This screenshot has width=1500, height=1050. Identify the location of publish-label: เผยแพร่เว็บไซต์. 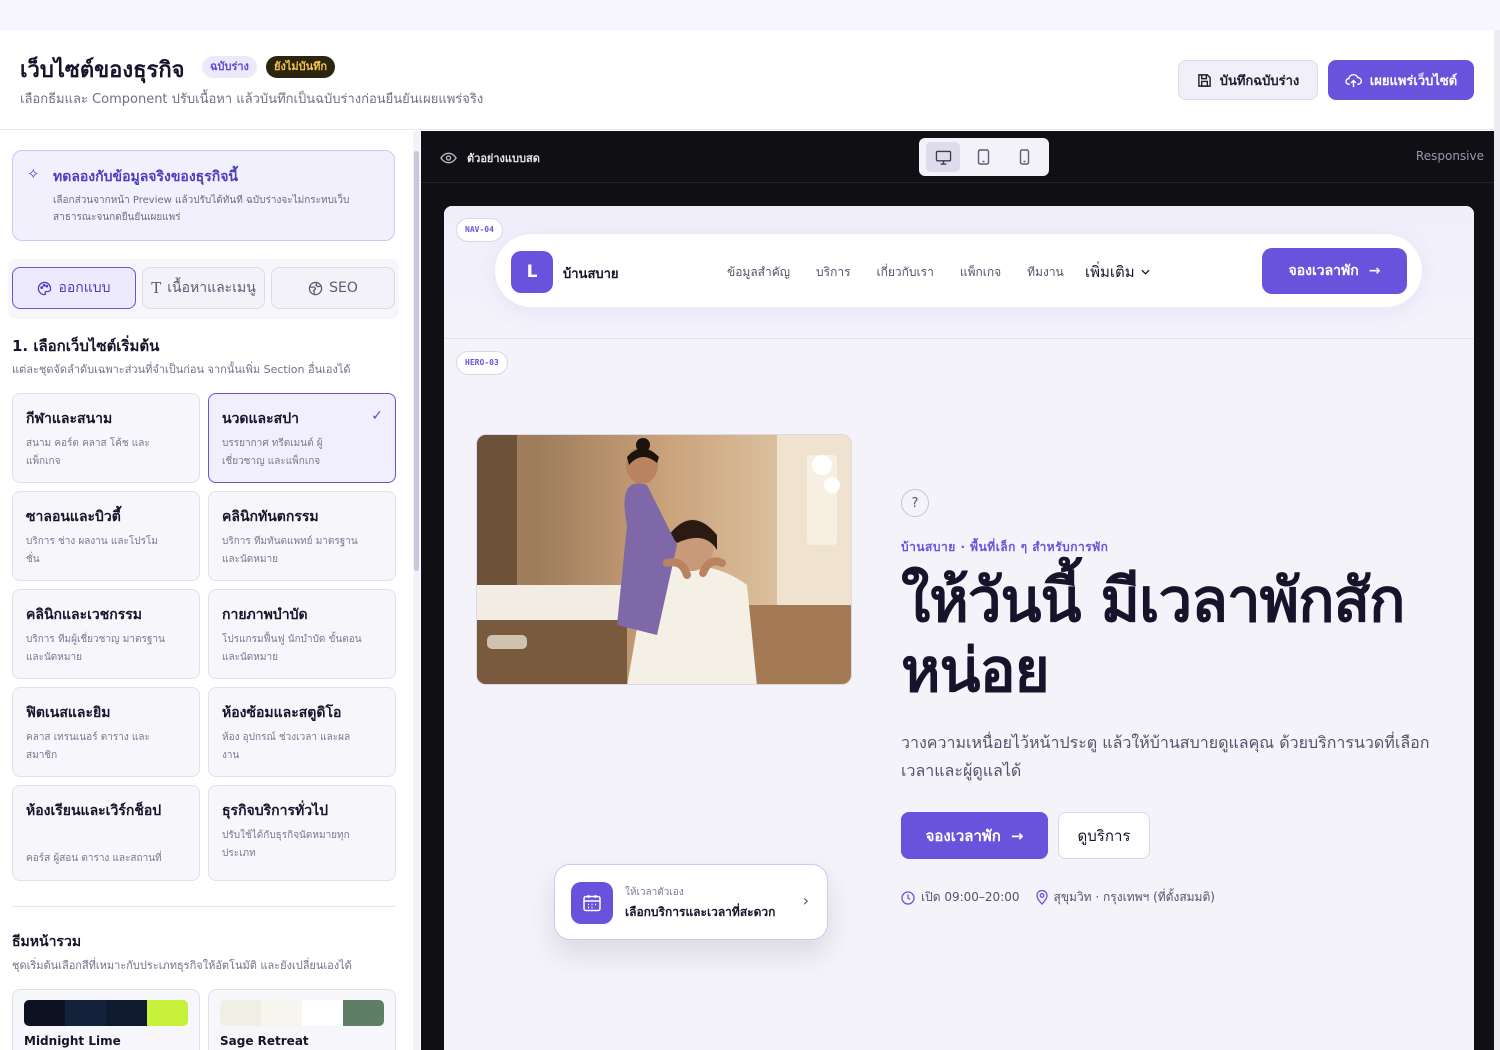
(1413, 81).